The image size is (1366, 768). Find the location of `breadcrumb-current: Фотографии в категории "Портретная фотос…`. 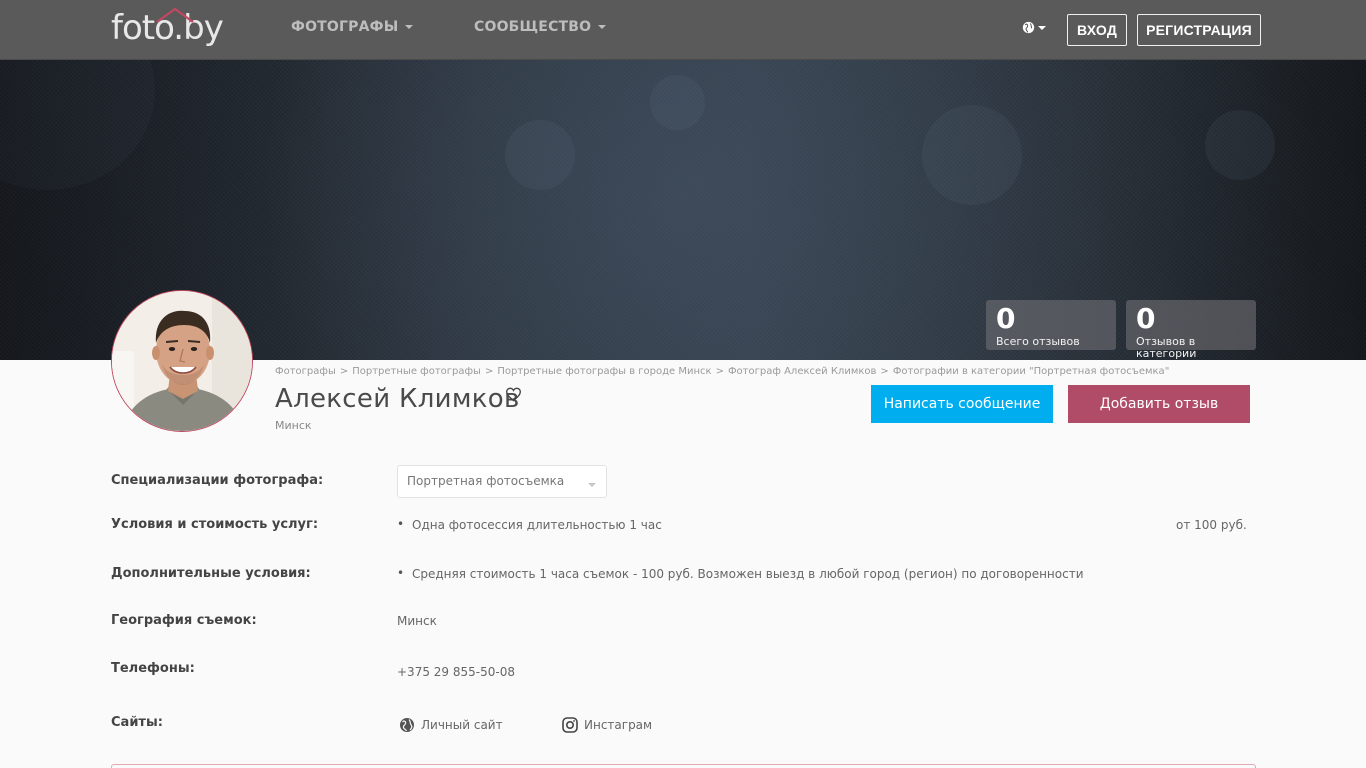

breadcrumb-current: Фотографии в категории "Портретная фотос… is located at coordinates (1031, 371).